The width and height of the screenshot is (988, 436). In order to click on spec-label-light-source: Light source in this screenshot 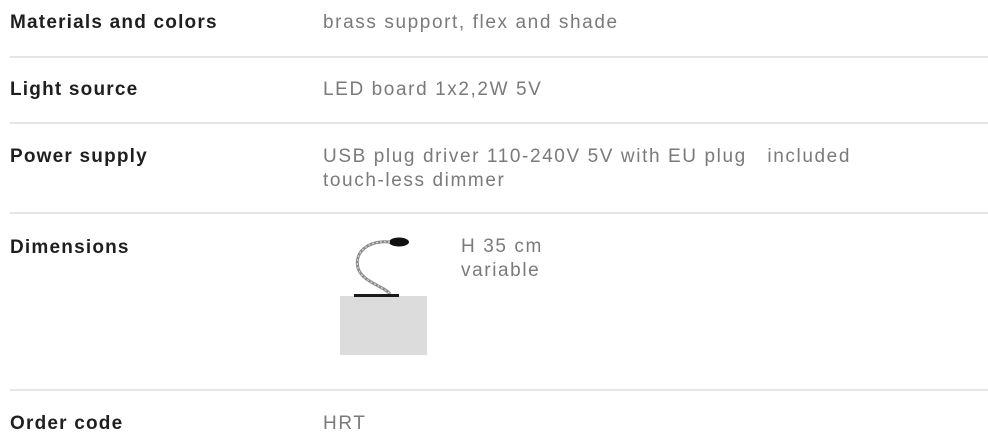, I will do `click(74, 89)`.